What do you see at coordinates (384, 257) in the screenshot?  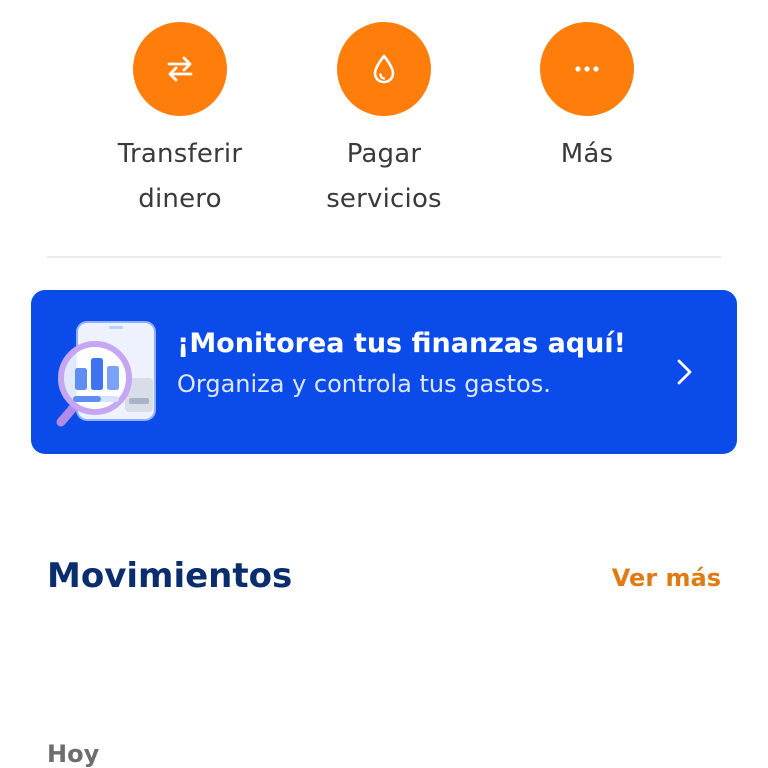 I see `section-divider` at bounding box center [384, 257].